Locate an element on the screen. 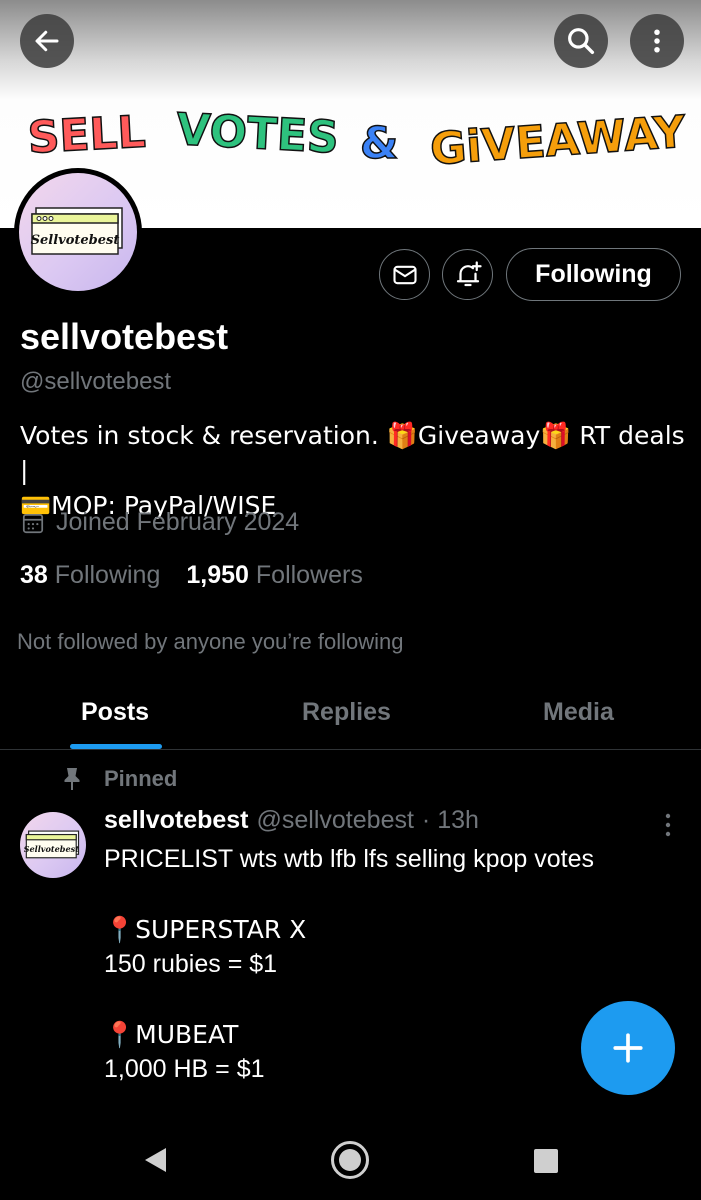 The image size is (701, 1200). profile-tabs: Posts Replies Media is located at coordinates (350, 715).